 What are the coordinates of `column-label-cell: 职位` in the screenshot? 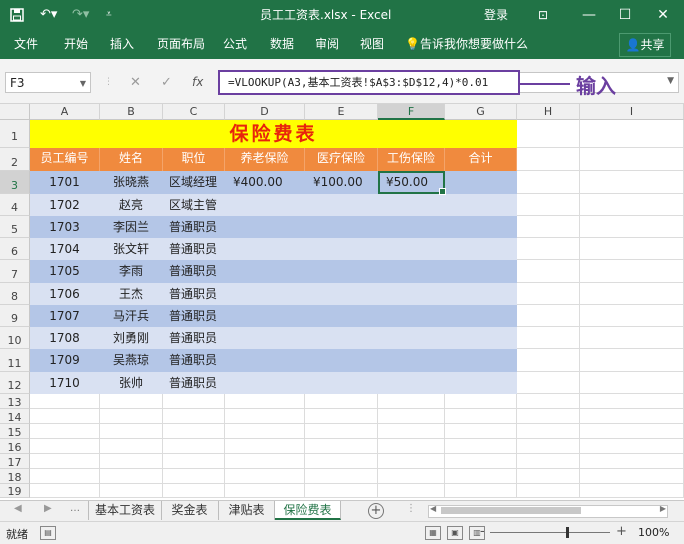 It's located at (194, 159).